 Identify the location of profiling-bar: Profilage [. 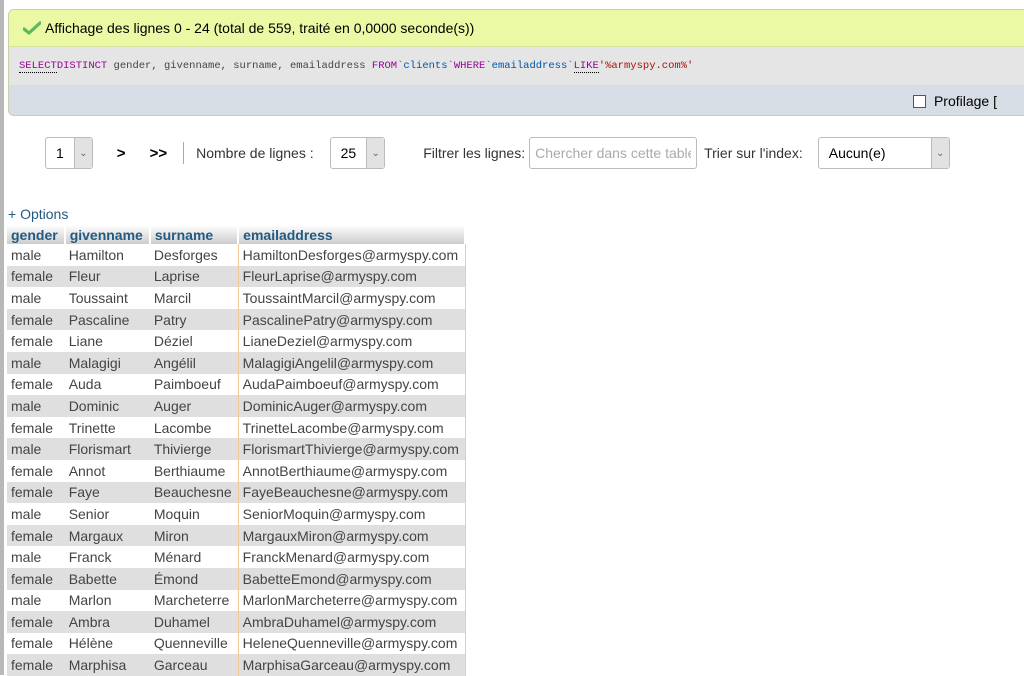
(516, 100).